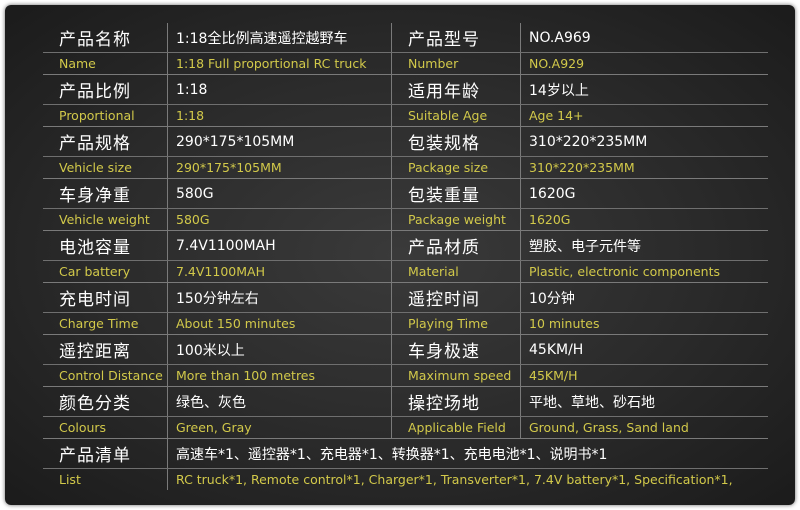  What do you see at coordinates (280, 297) in the screenshot?
I see `cn-value: 150分钟左右` at bounding box center [280, 297].